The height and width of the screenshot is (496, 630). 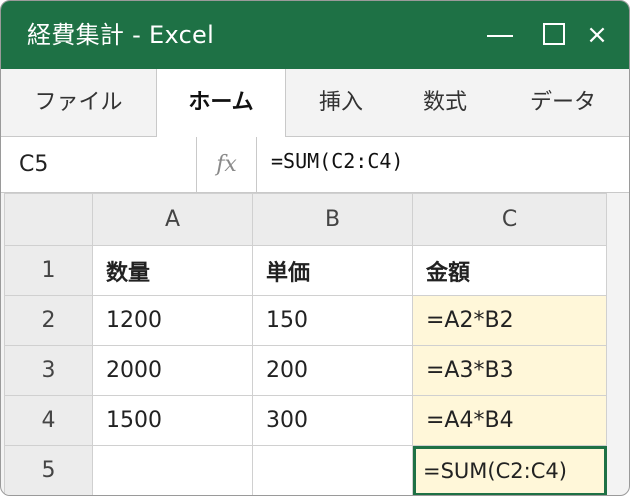 I want to click on maximize-button, so click(x=557, y=35).